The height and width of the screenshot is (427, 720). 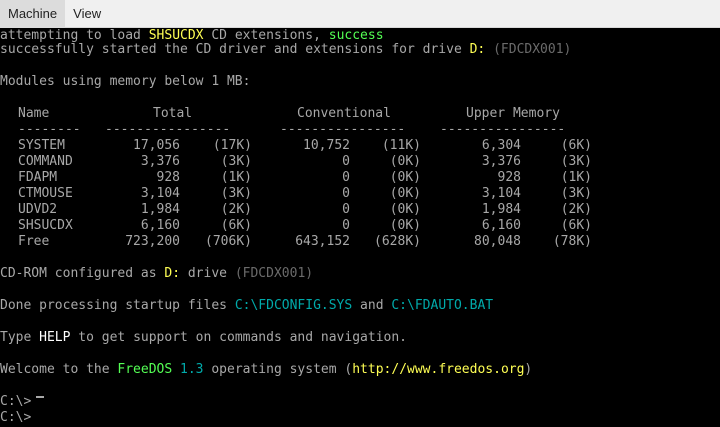 What do you see at coordinates (576, 209) in the screenshot?
I see `cell-upper-kb: (2K)` at bounding box center [576, 209].